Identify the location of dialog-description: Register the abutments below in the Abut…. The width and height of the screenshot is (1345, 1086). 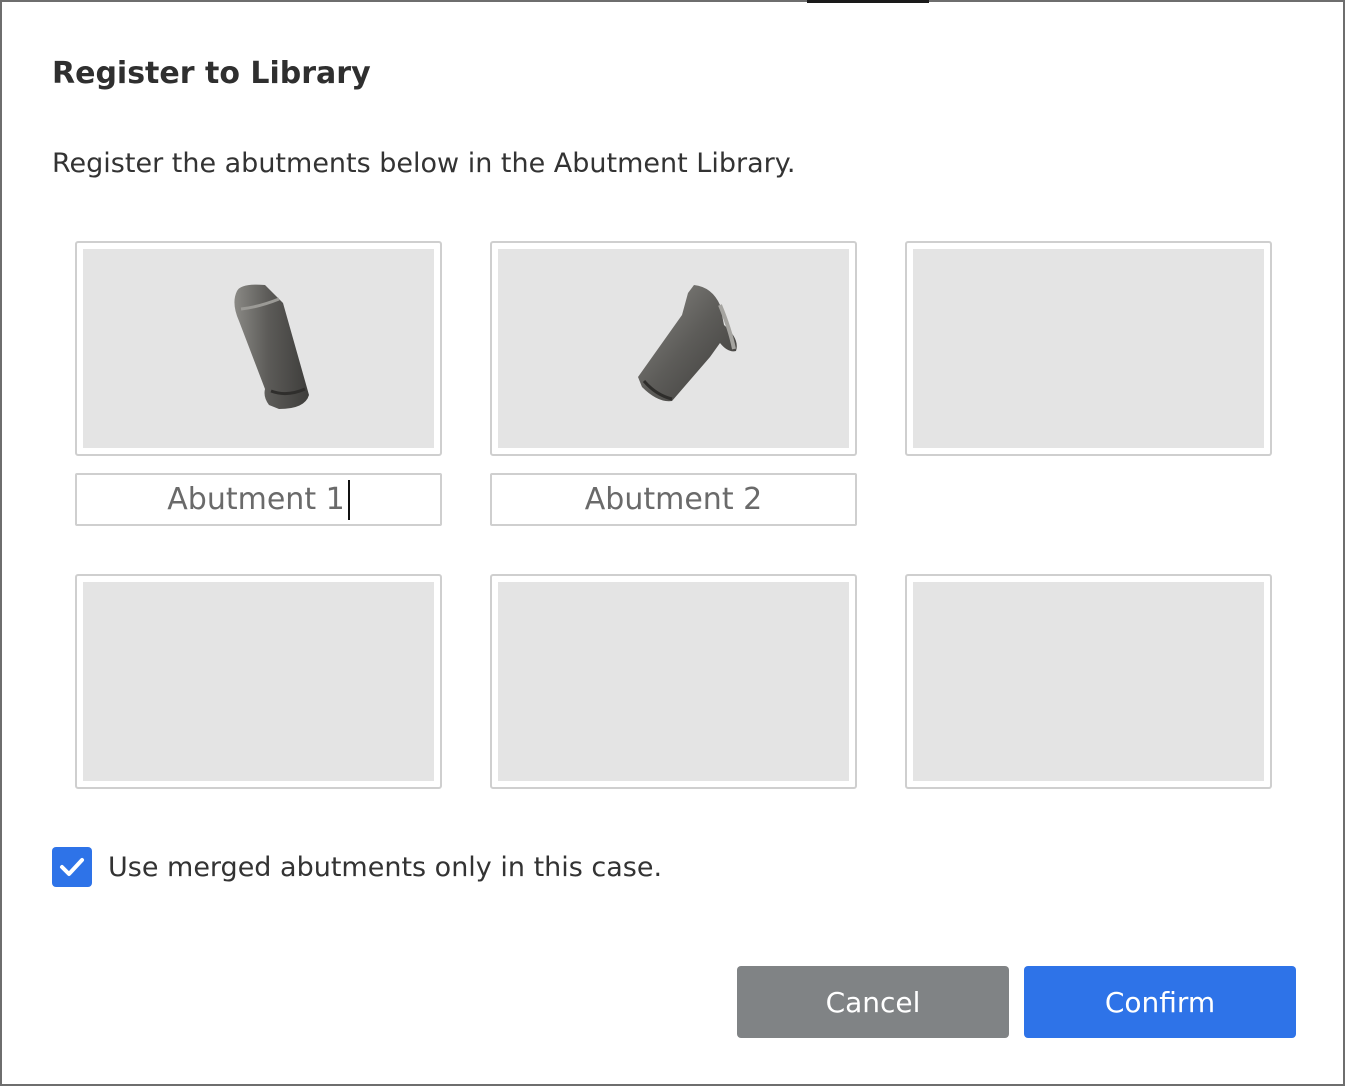
(424, 163).